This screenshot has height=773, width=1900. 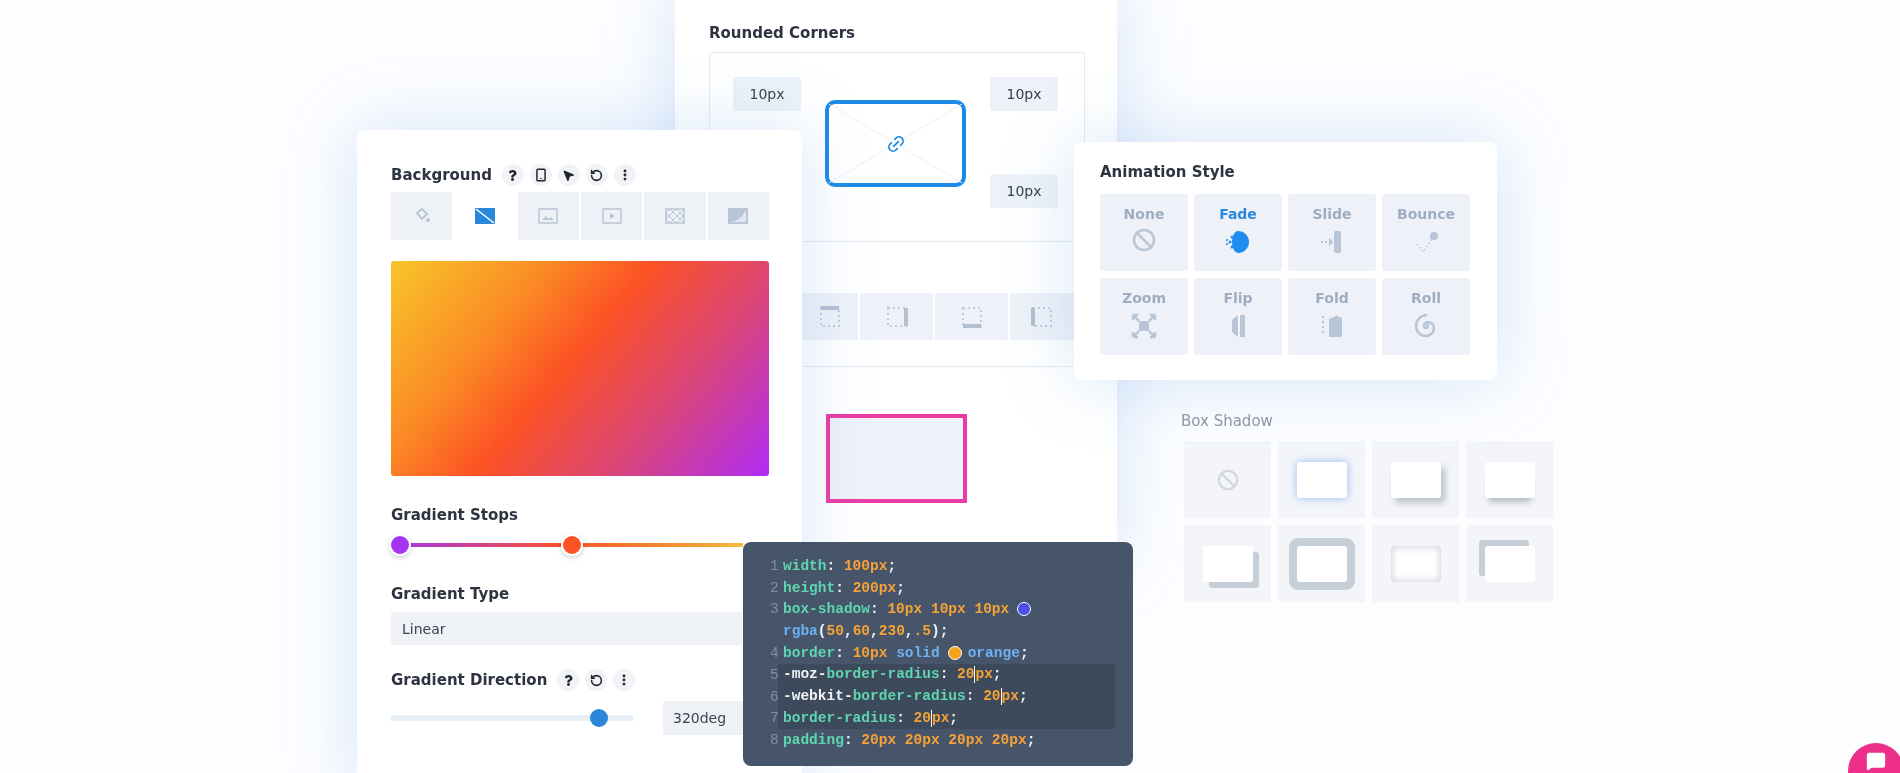 What do you see at coordinates (775, 696) in the screenshot?
I see `line-number: 6` at bounding box center [775, 696].